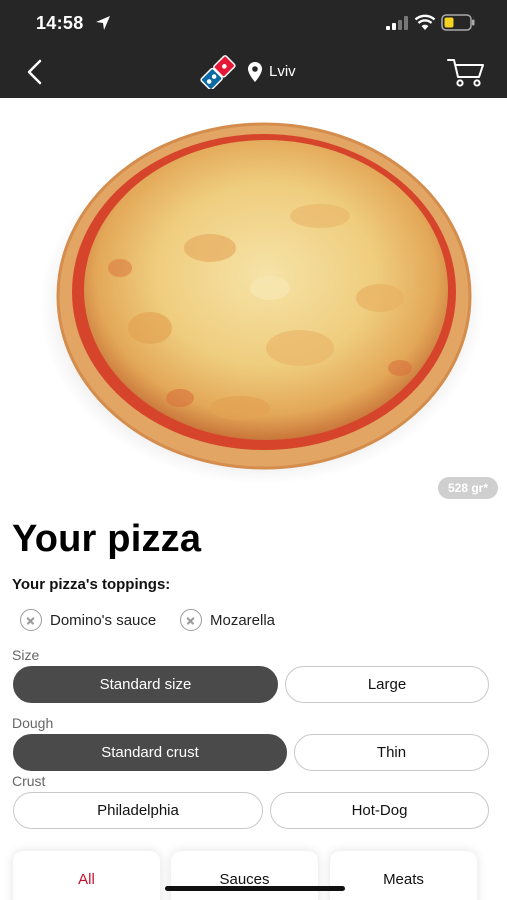 This screenshot has width=507, height=900. Describe the element at coordinates (397, 23) in the screenshot. I see `cellular-signal-icon` at that location.